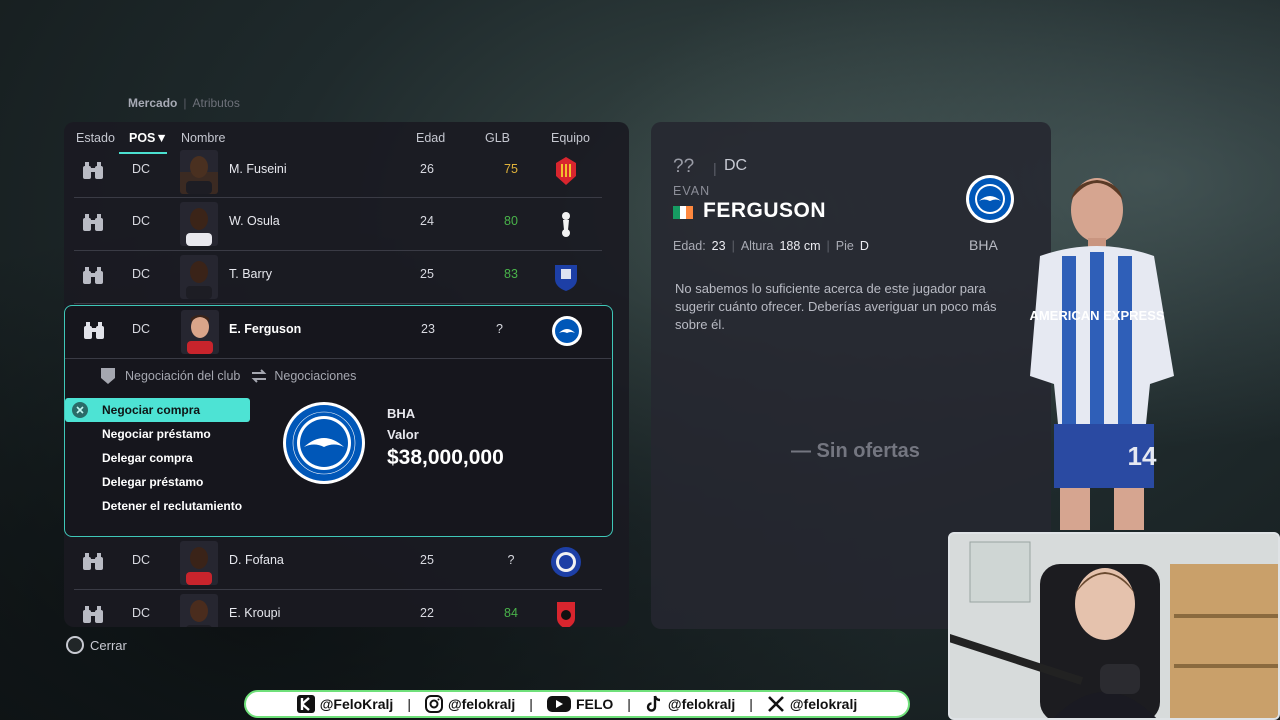 This screenshot has height=720, width=1280. Describe the element at coordinates (566, 224) in the screenshot. I see `tottenham-crest-icon` at that location.